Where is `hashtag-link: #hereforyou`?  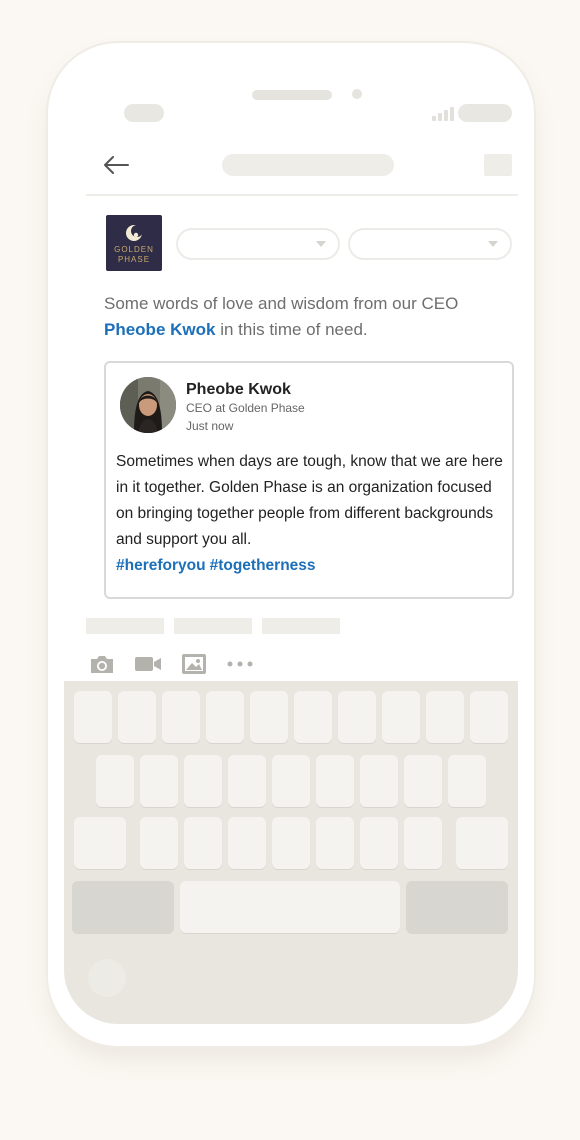 hashtag-link: #hereforyou is located at coordinates (161, 565).